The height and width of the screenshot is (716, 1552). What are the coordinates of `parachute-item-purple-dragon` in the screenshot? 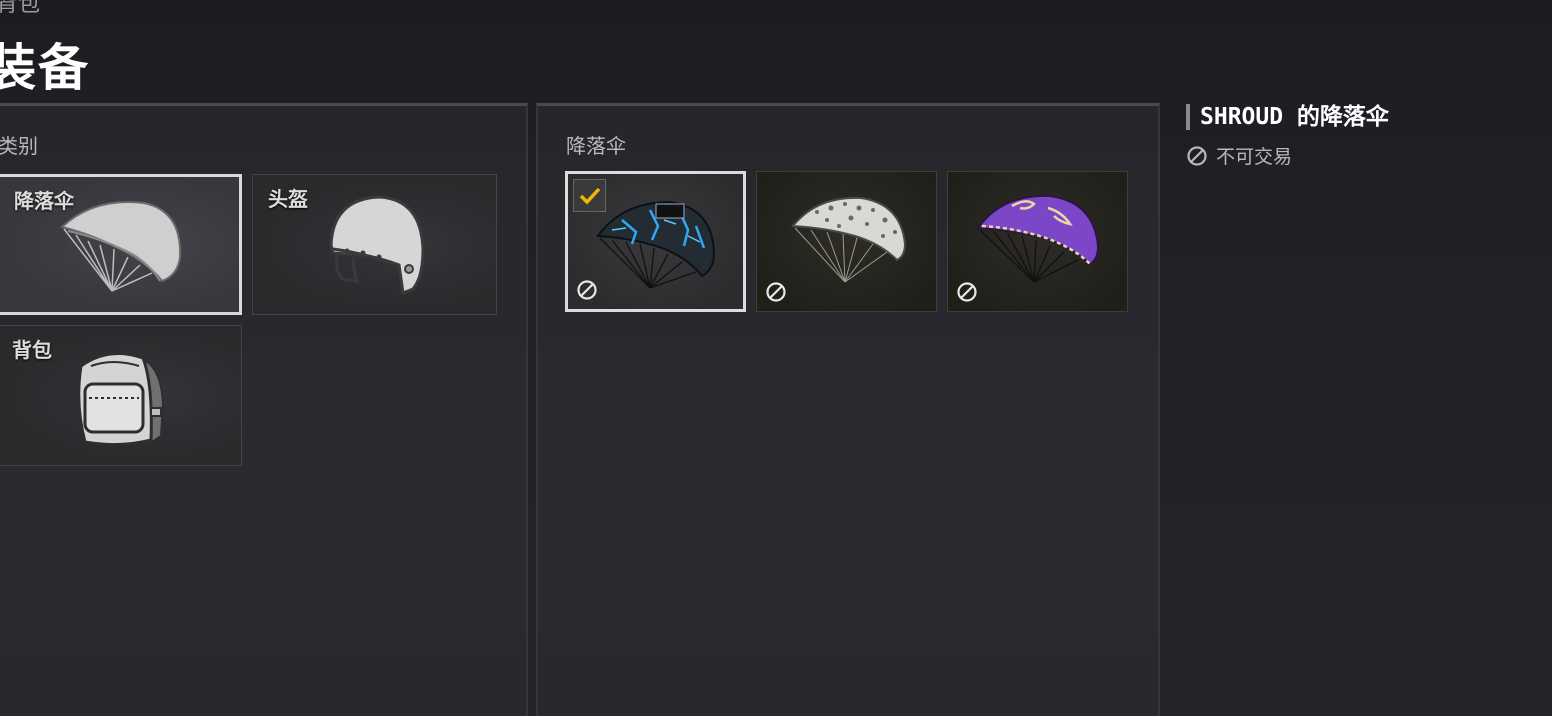 It's located at (1037, 241).